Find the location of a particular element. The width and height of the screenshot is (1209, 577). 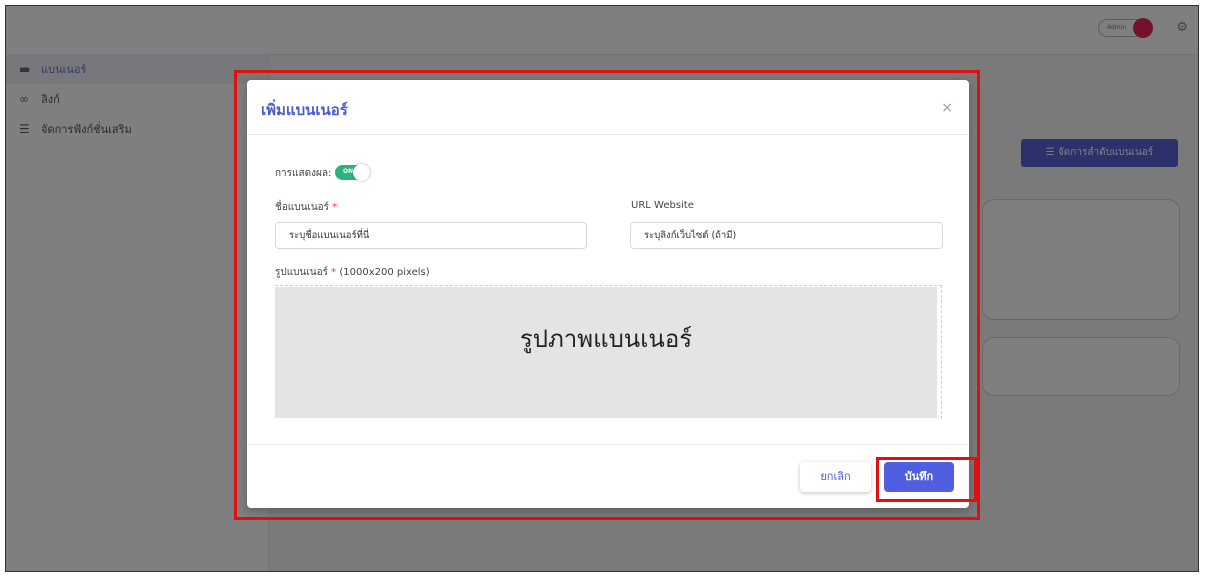

banner-name-input: ระบุชื่อแบนเนอร์ที่นี่ is located at coordinates (431, 235).